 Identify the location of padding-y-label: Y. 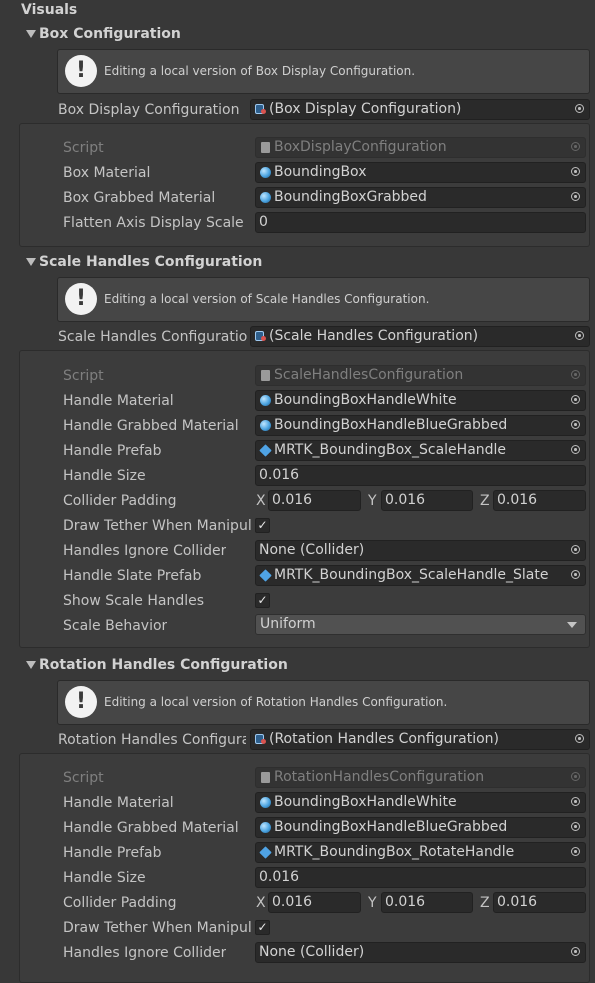
(372, 501).